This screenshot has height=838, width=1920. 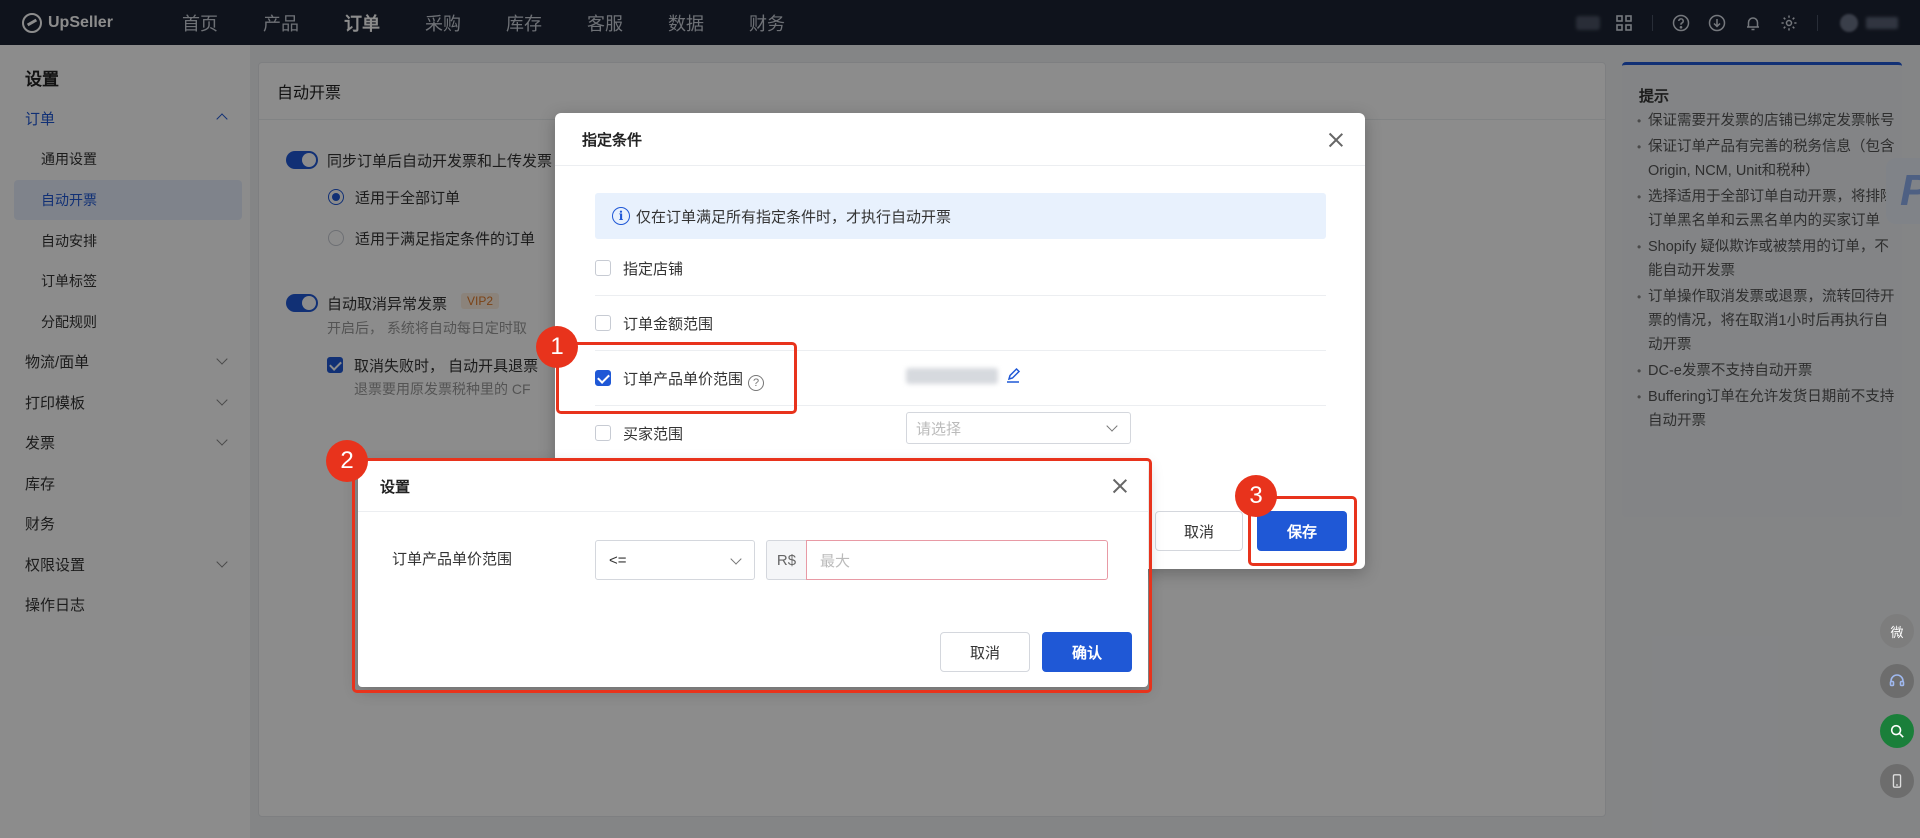 What do you see at coordinates (653, 269) in the screenshot?
I see `condition-label: 指定店铺` at bounding box center [653, 269].